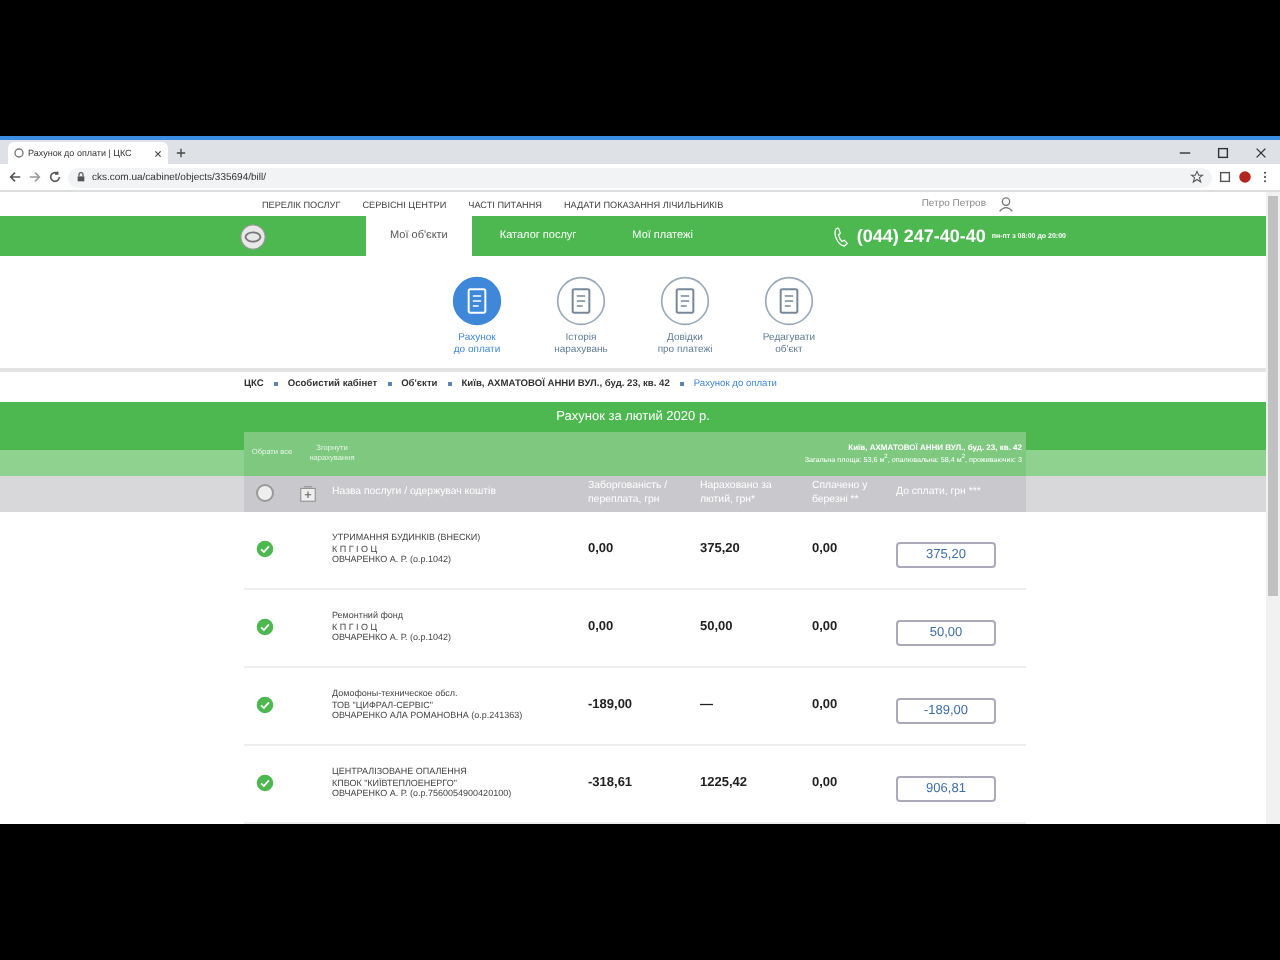 This screenshot has width=1280, height=960. Describe the element at coordinates (1197, 177) in the screenshot. I see `star-icon` at that location.